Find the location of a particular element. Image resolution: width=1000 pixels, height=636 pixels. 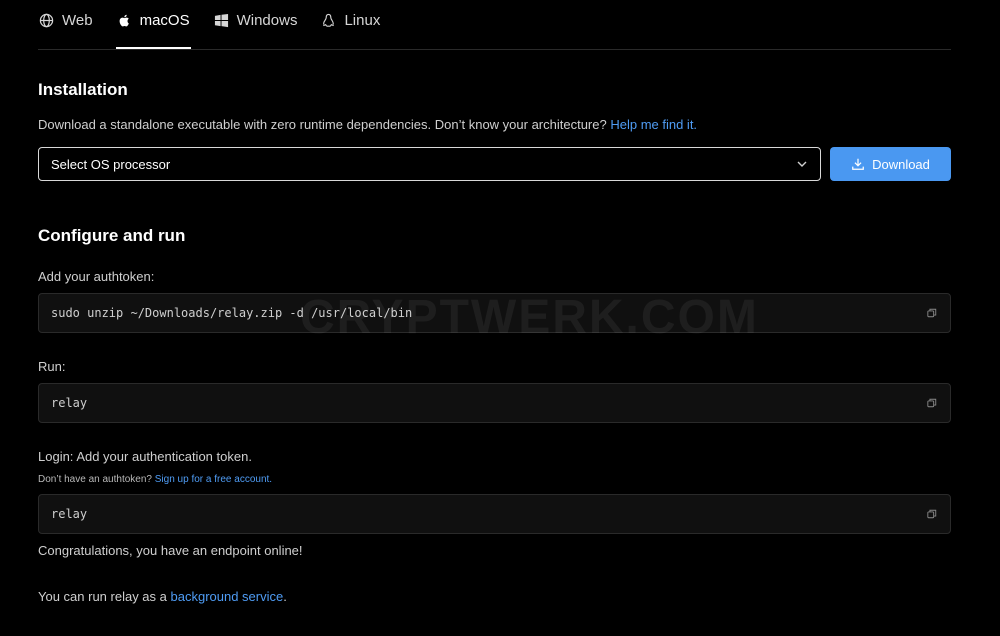

watermark: CRYPTWERK.COM is located at coordinates (529, 317).